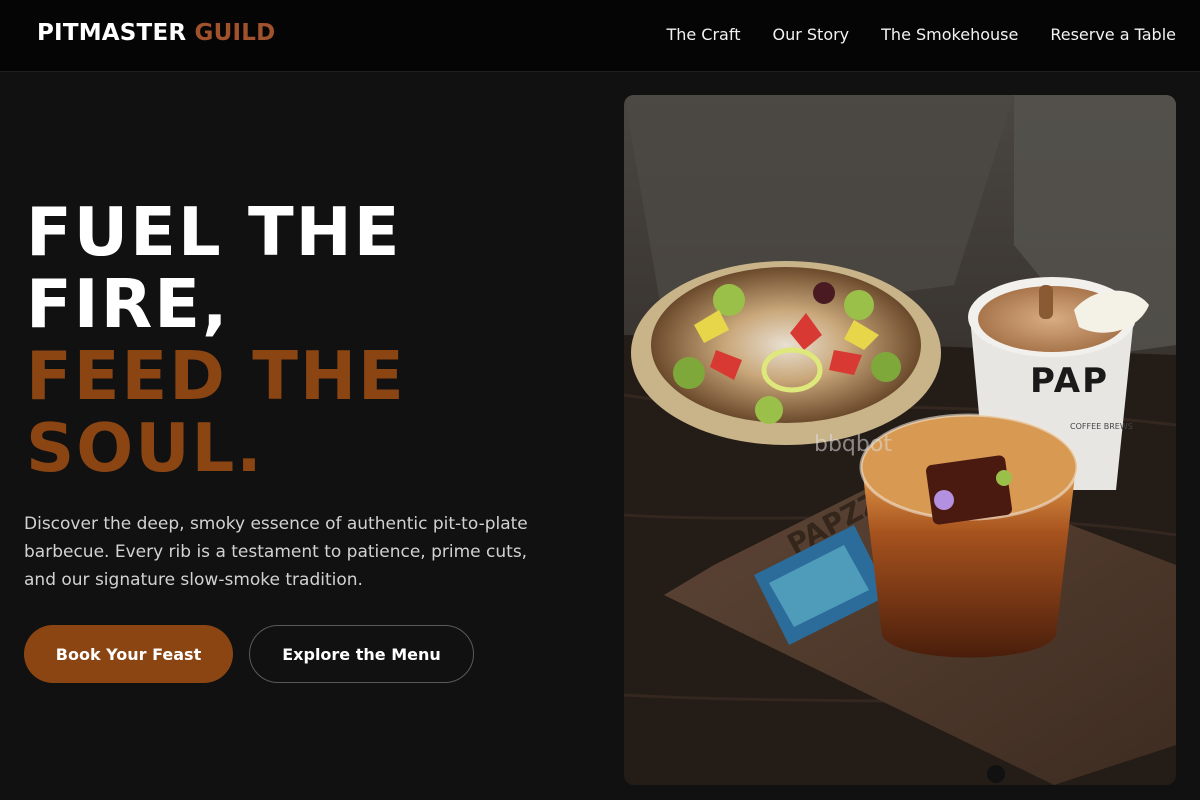  I want to click on brand-name-main: PITMASTER, so click(112, 33).